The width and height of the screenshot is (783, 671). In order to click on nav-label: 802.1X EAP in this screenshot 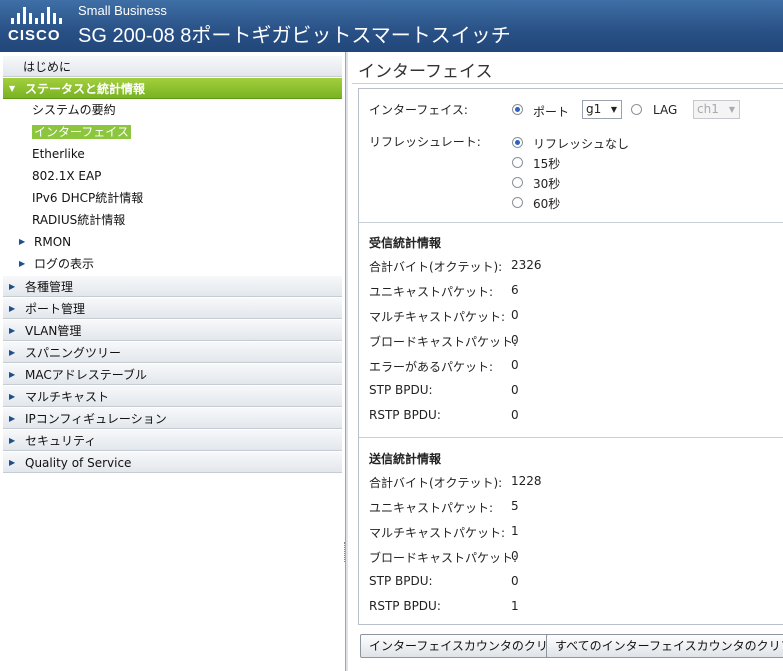, I will do `click(67, 176)`.